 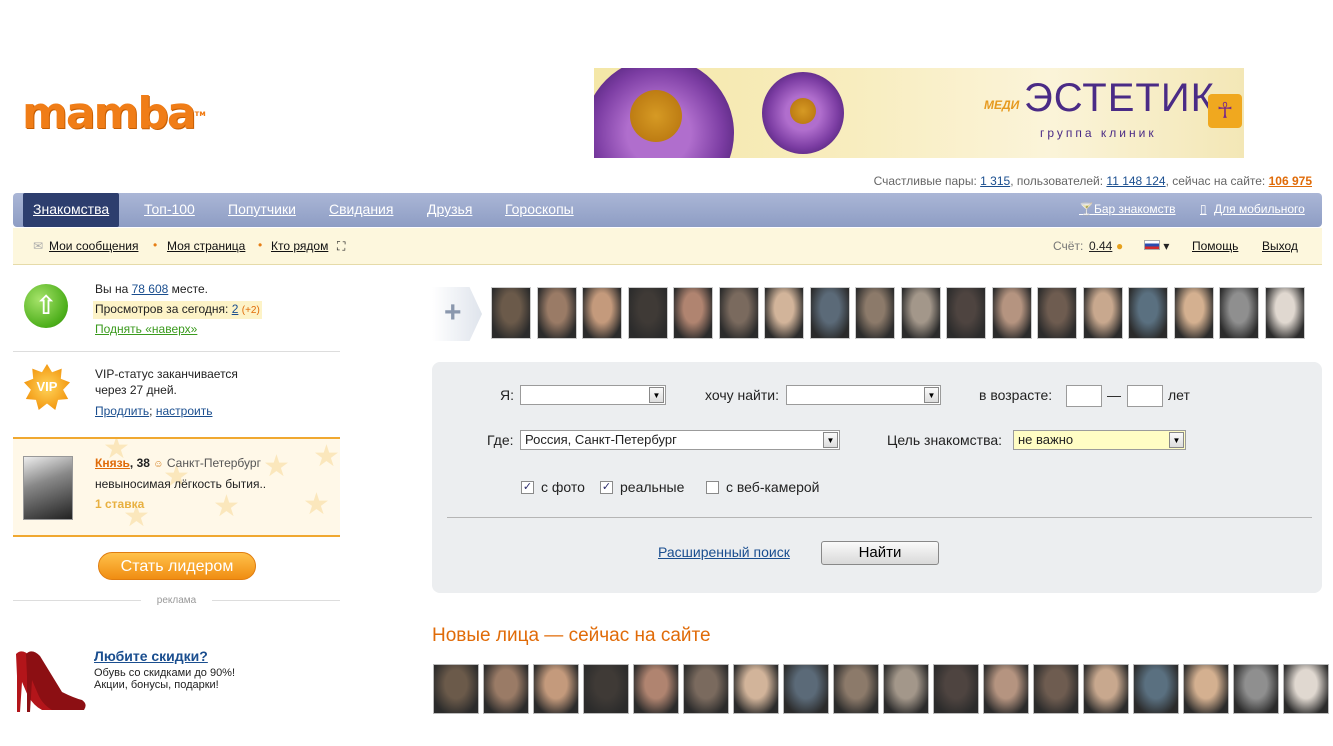 I want to click on tab-horoscopes: Гороскопы, so click(x=539, y=210).